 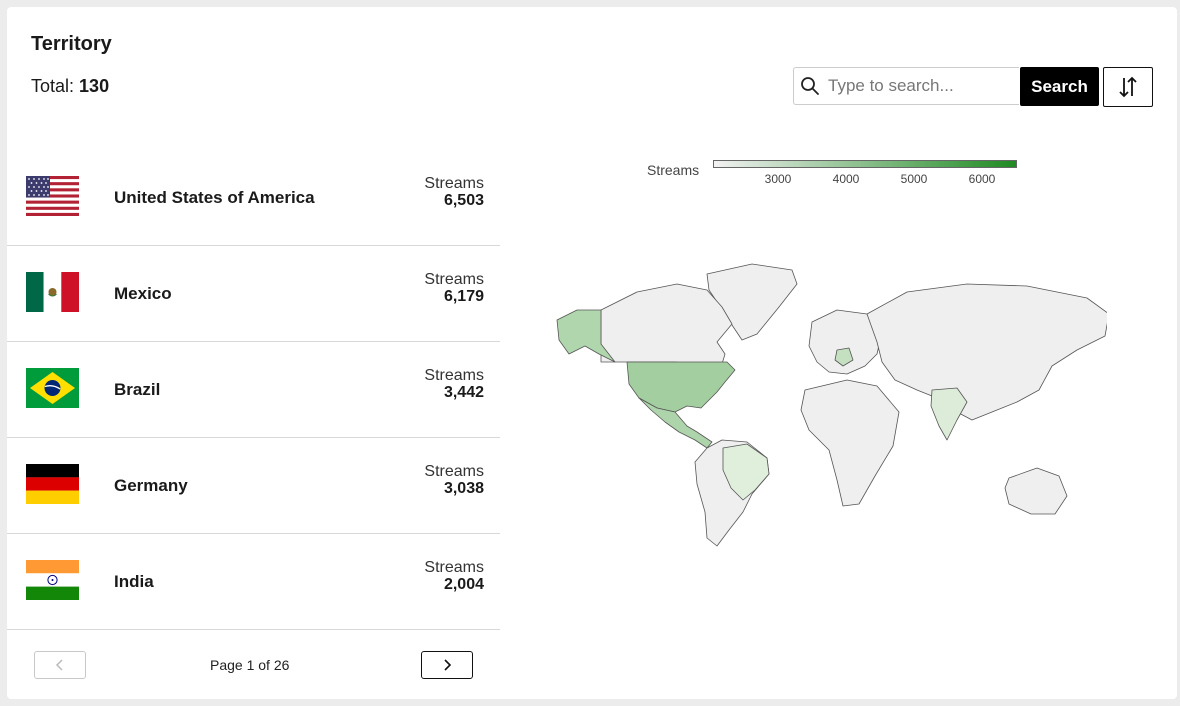 What do you see at coordinates (253, 582) in the screenshot?
I see `list-item: India Streams 2,004` at bounding box center [253, 582].